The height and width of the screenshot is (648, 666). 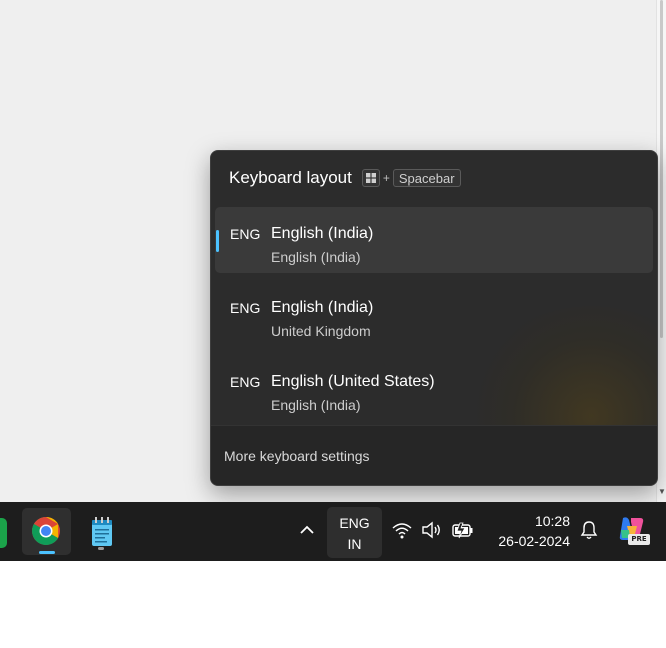 I want to click on notepad-icon, so click(x=102, y=531).